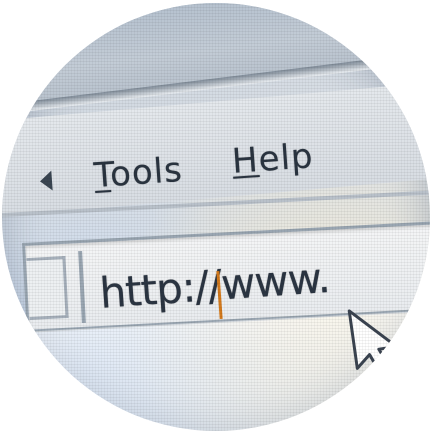  I want to click on page-icon, so click(47, 288).